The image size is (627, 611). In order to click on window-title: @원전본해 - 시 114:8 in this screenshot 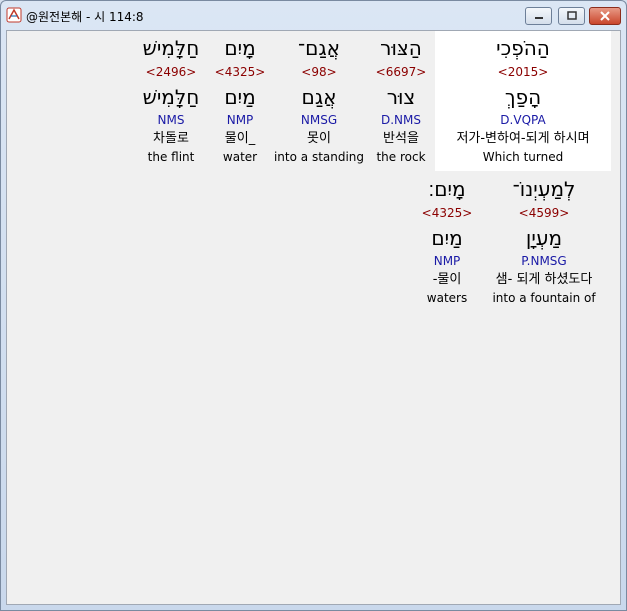, I will do `click(85, 17)`.